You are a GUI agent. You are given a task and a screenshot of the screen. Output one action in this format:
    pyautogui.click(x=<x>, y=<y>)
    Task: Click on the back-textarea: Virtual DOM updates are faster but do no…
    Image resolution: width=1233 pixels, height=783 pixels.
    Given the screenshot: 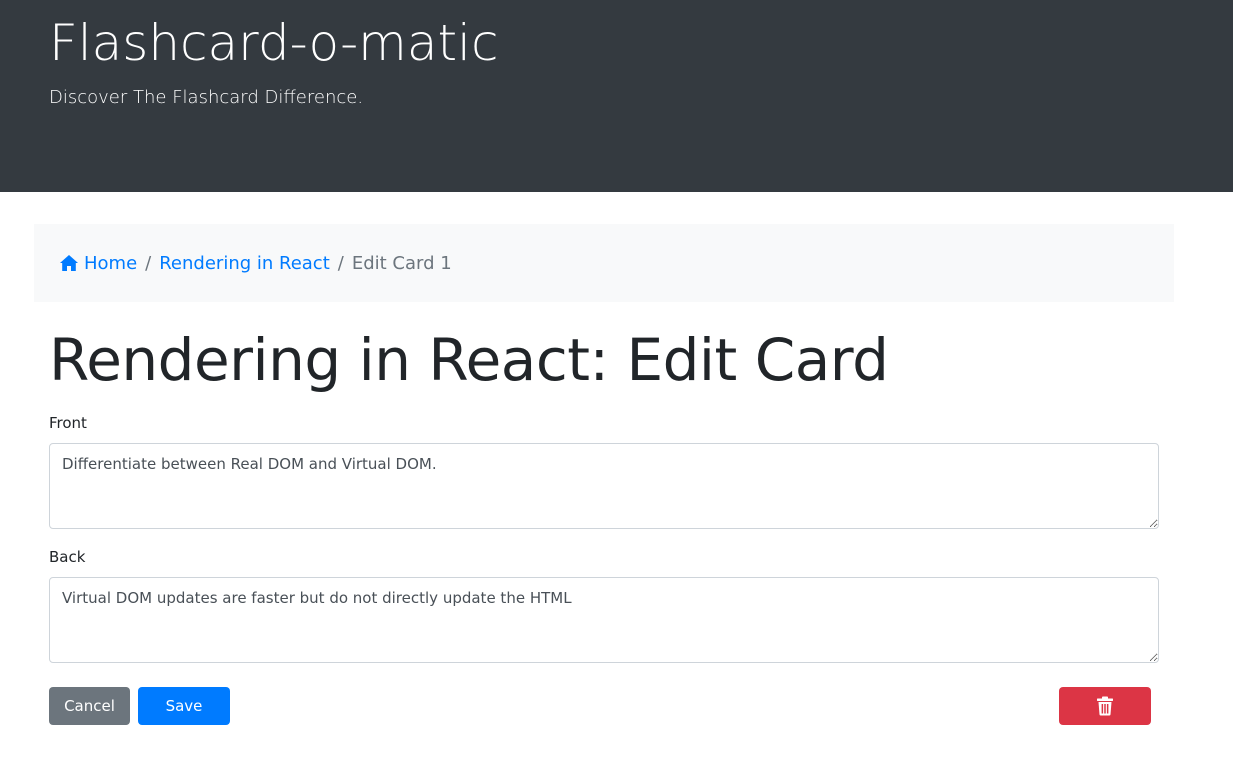 What is the action you would take?
    pyautogui.click(x=604, y=620)
    